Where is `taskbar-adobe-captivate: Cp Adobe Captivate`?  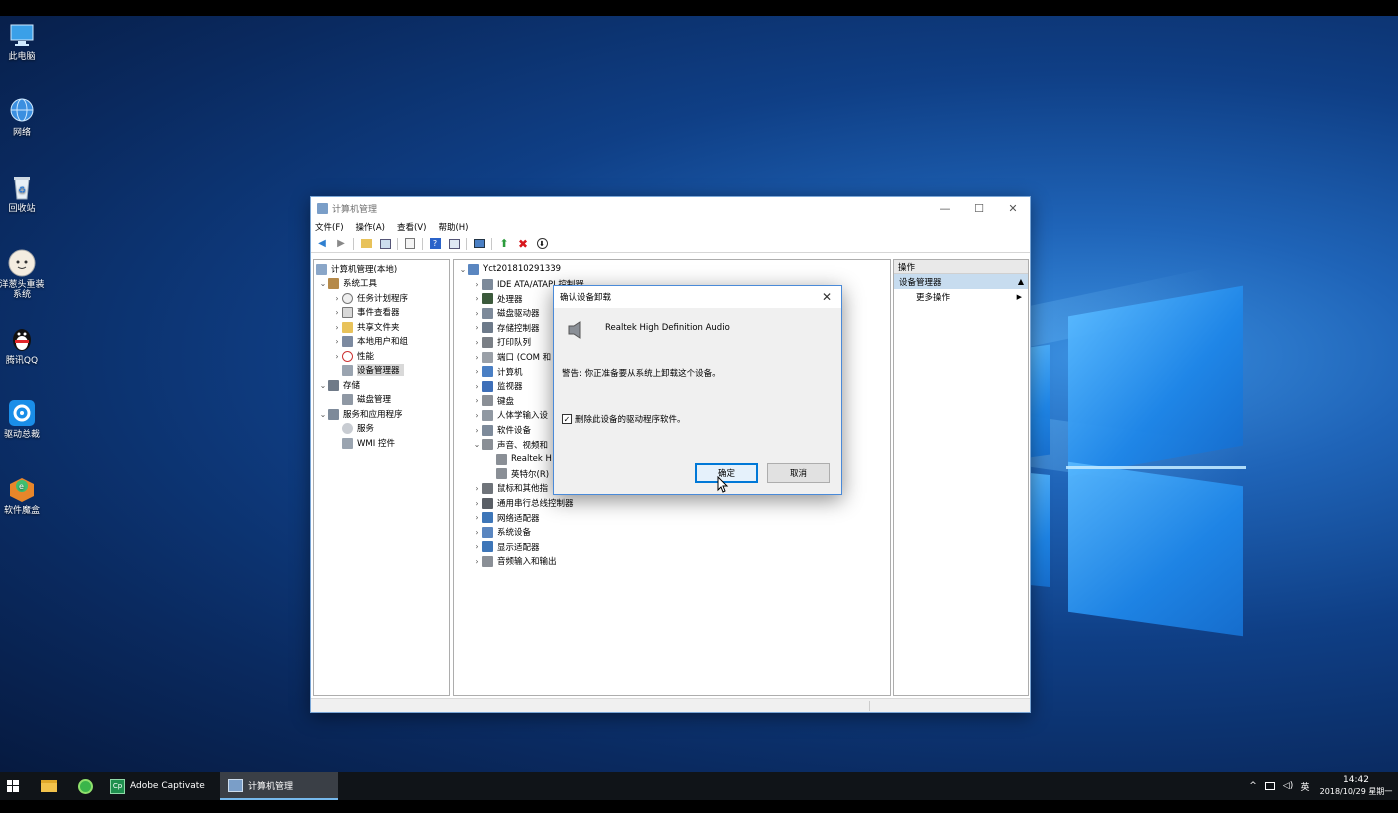 taskbar-adobe-captivate: Cp Adobe Captivate is located at coordinates (160, 786).